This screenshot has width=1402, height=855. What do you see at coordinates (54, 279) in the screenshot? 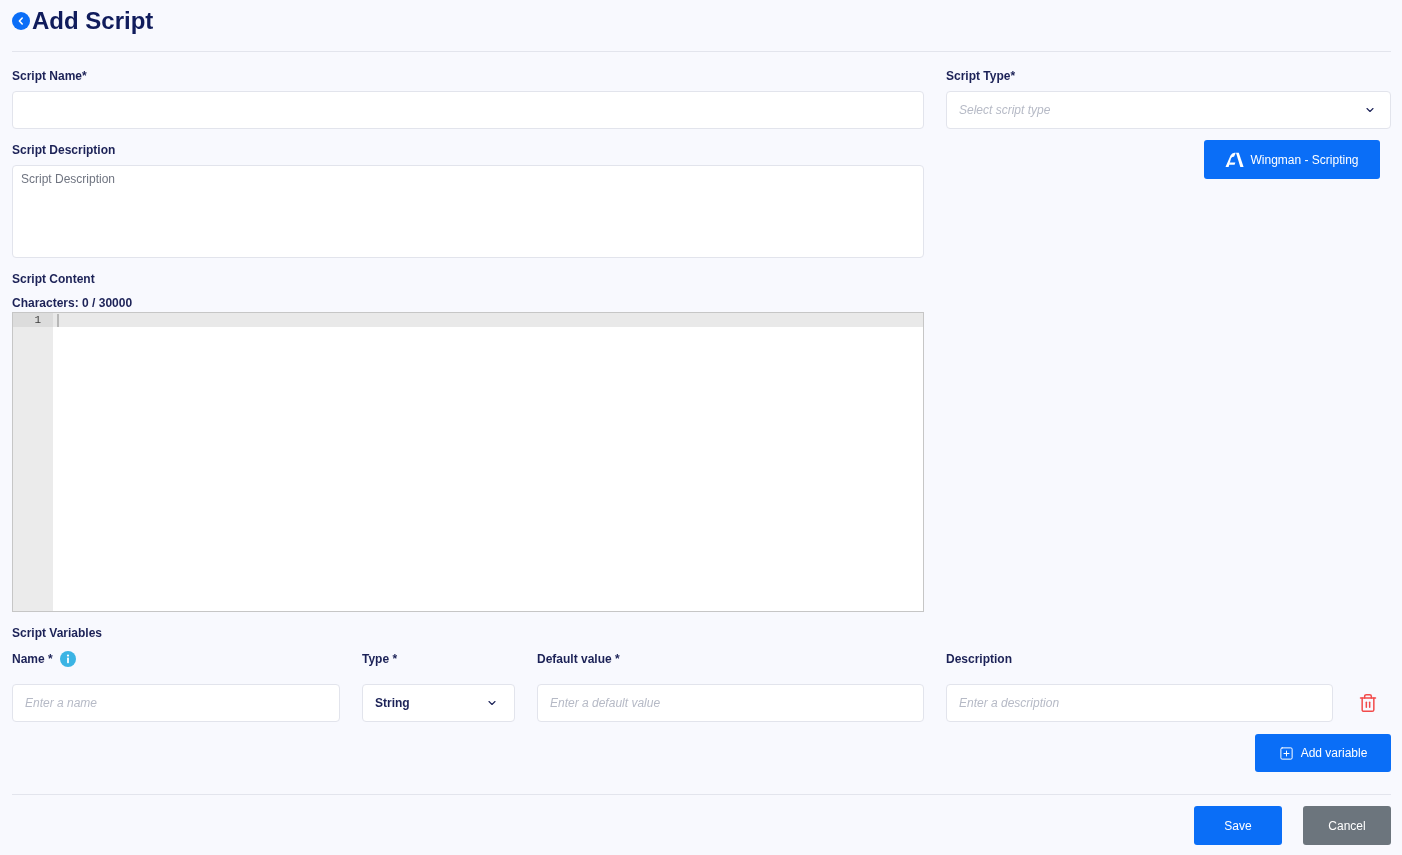
I see `field-label: Script Content` at bounding box center [54, 279].